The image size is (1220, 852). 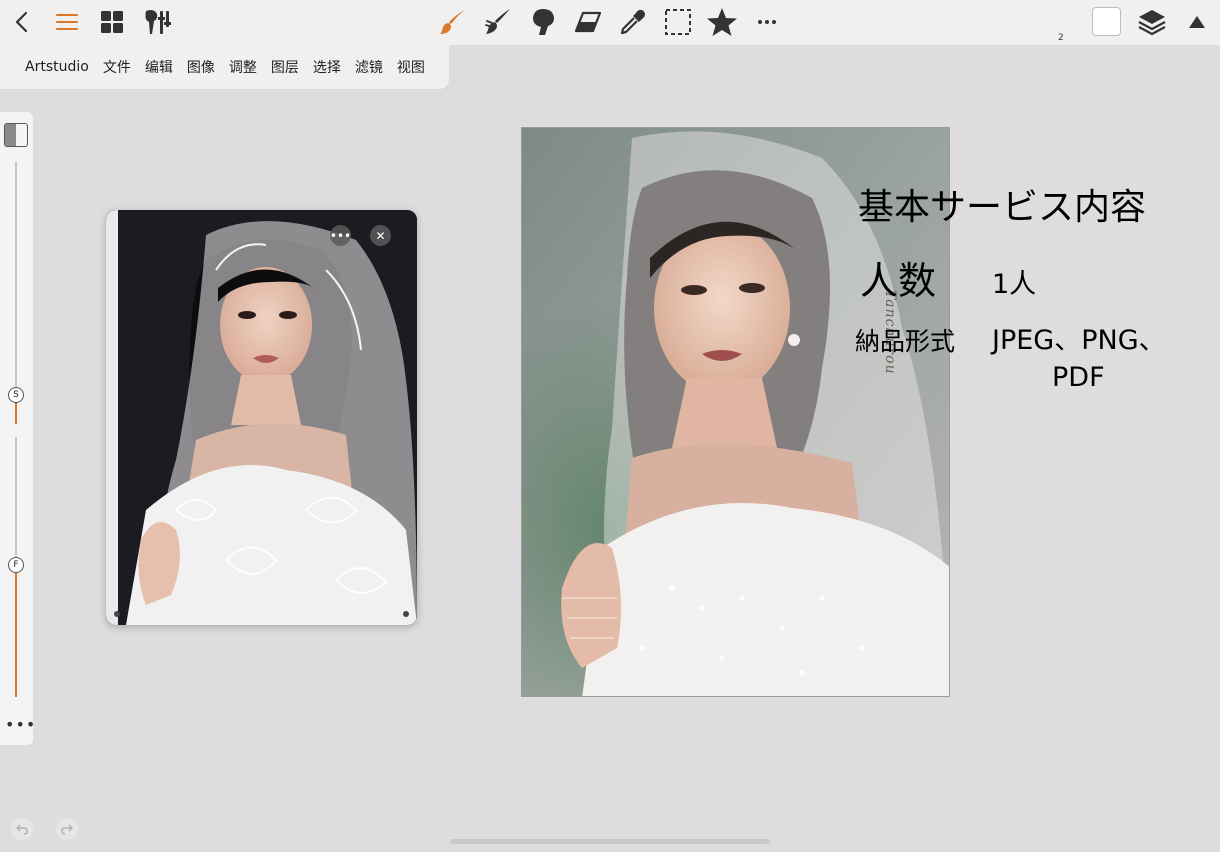 What do you see at coordinates (67, 22) in the screenshot?
I see `menu-icon` at bounding box center [67, 22].